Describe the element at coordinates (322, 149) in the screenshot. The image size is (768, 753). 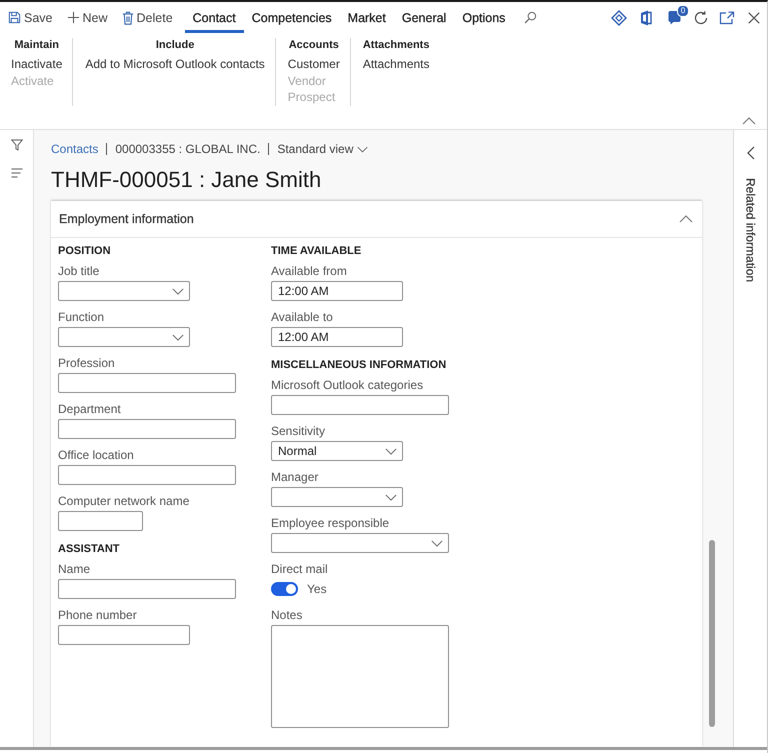
I see `view-selector: Standard view` at that location.